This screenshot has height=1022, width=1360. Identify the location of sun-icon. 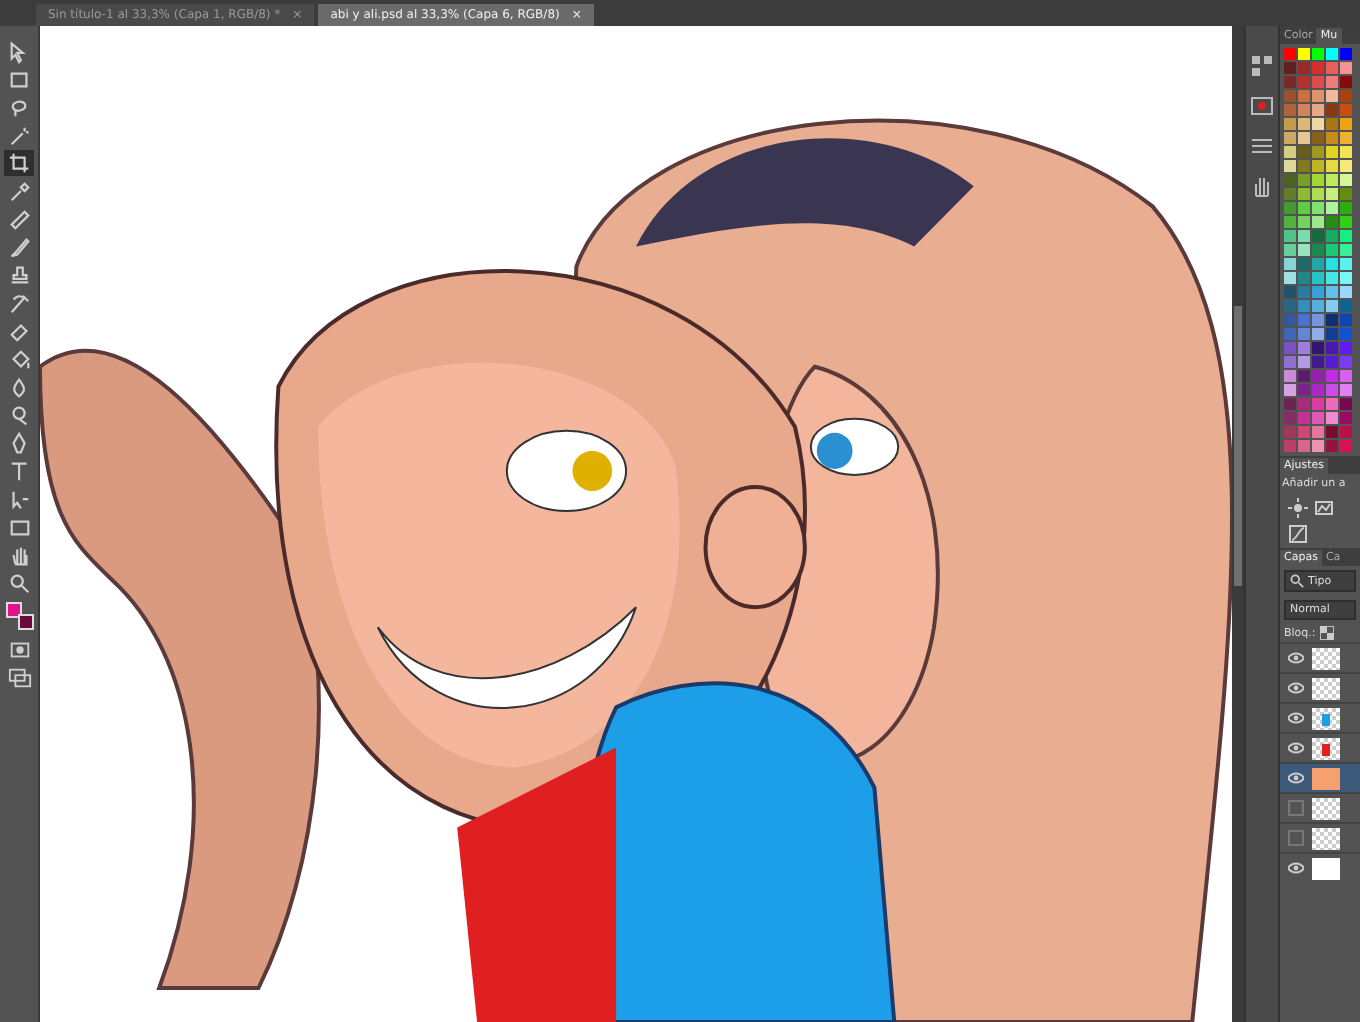
(1298, 508).